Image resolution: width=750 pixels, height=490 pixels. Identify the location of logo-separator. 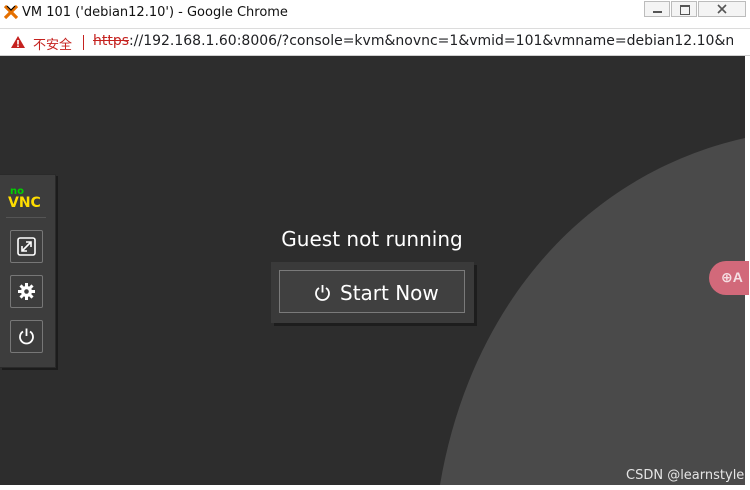
(26, 217).